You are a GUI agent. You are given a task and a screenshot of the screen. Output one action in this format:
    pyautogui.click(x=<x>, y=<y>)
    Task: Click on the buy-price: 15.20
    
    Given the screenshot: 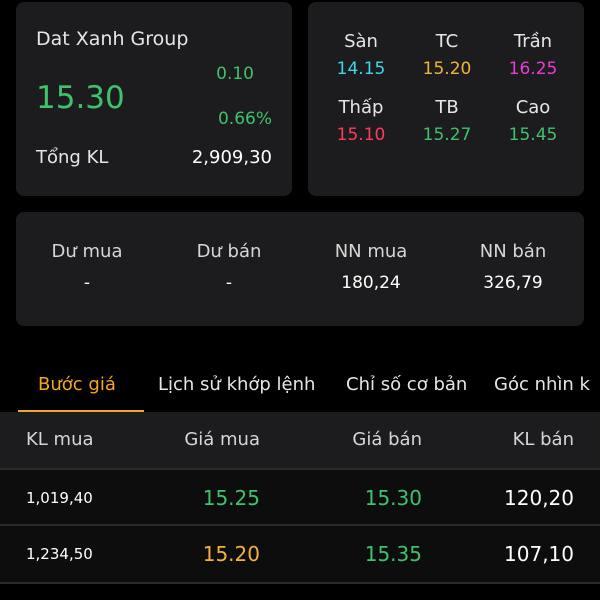 What is the action you would take?
    pyautogui.click(x=231, y=554)
    